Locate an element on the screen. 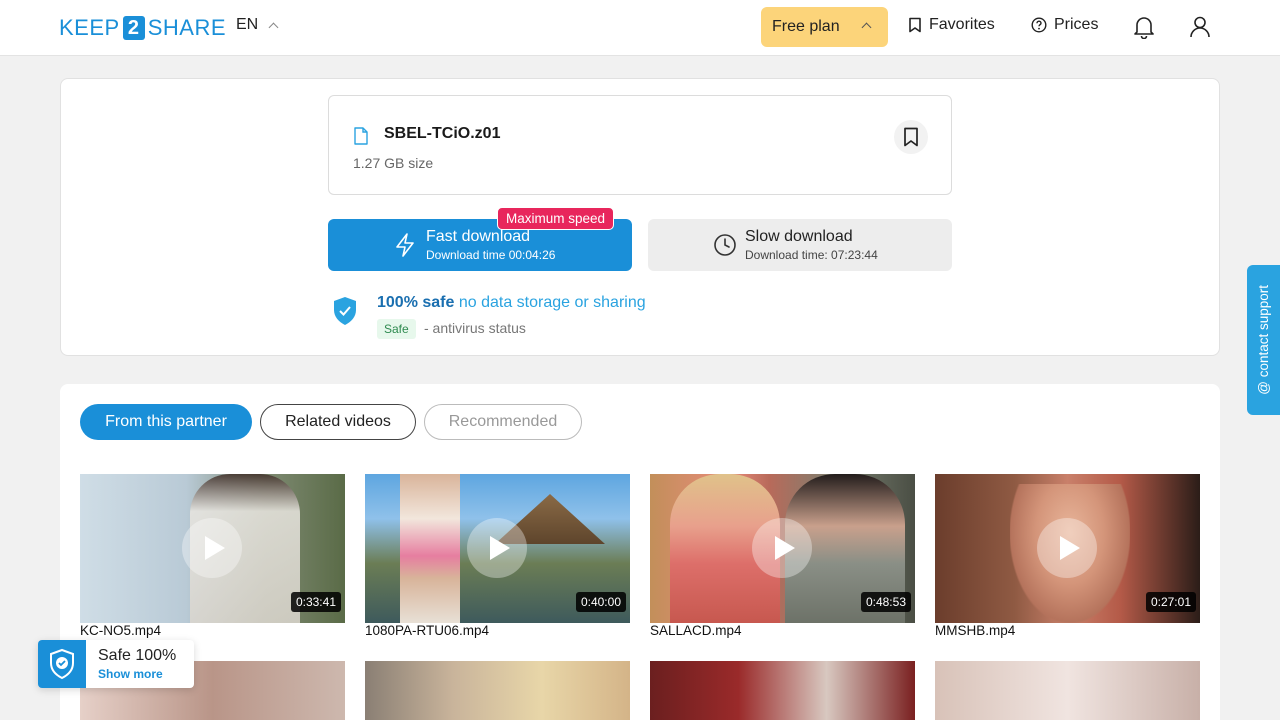 The height and width of the screenshot is (720, 1280). question-circle-icon is located at coordinates (1039, 25).